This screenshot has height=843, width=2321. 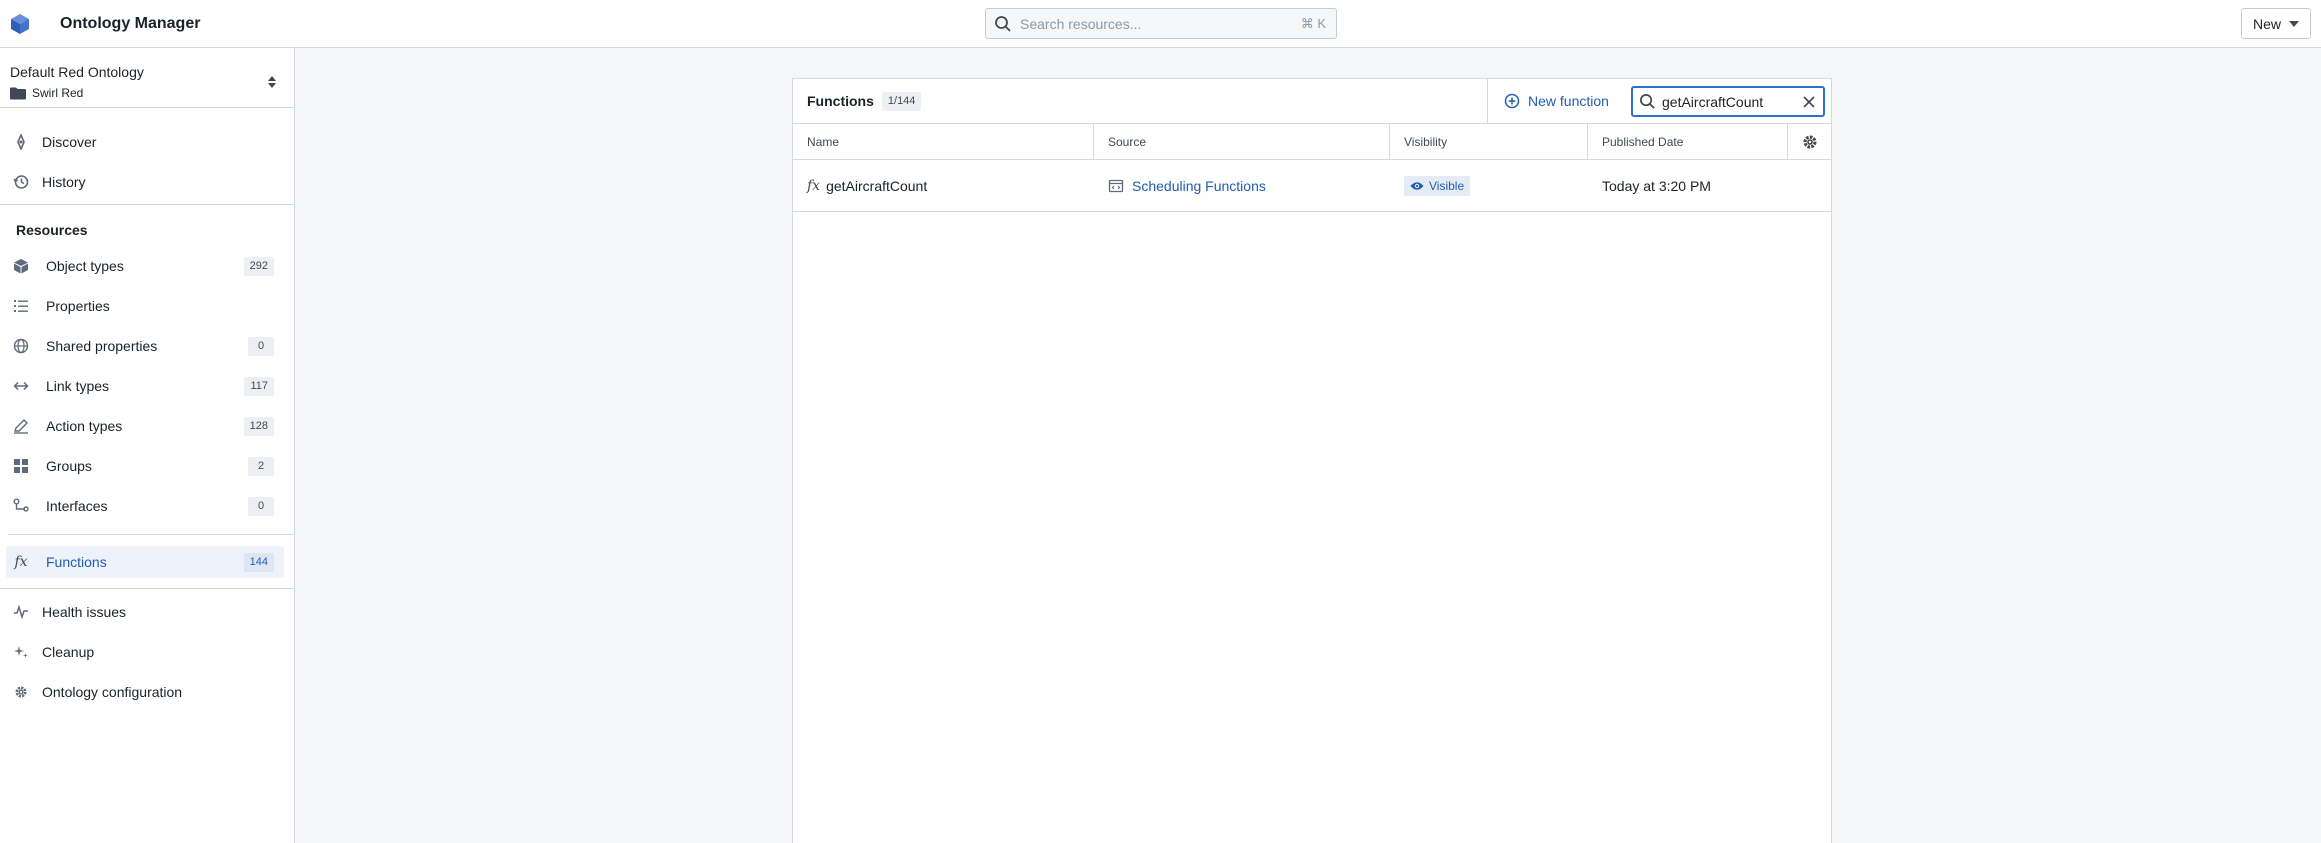 What do you see at coordinates (147, 78) in the screenshot?
I see `ontology-picker: Default Red Ontology Swirl Red` at bounding box center [147, 78].